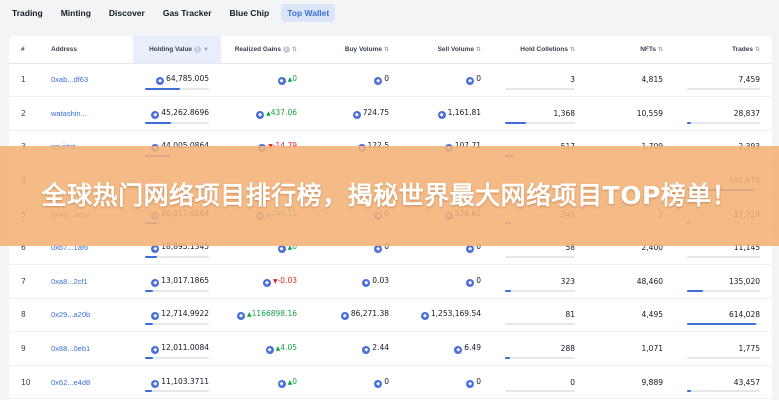 This screenshot has width=779, height=400. I want to click on header-sell-volume: Sell Volume ⇅, so click(447, 50).